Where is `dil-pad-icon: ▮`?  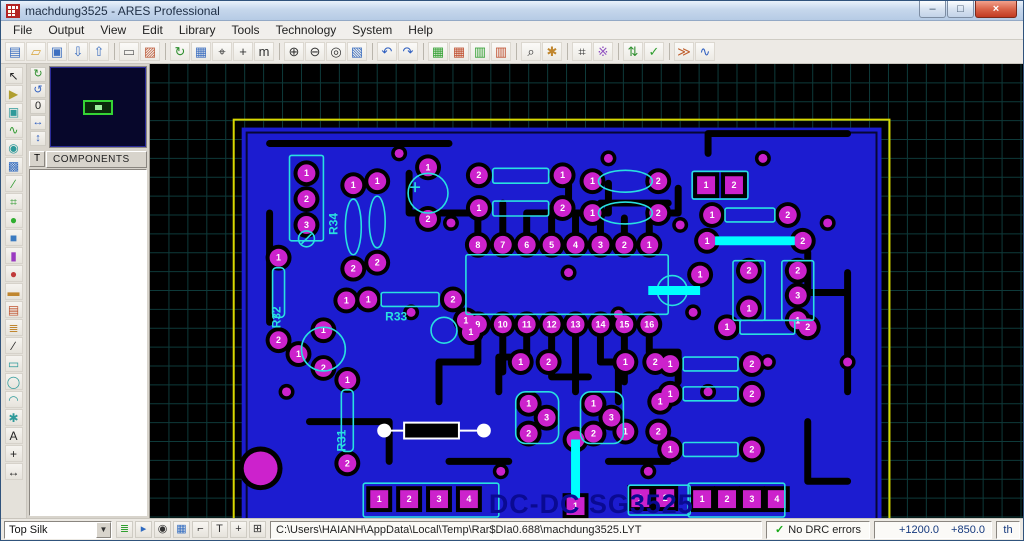
dil-pad-icon: ▮ is located at coordinates (13, 255).